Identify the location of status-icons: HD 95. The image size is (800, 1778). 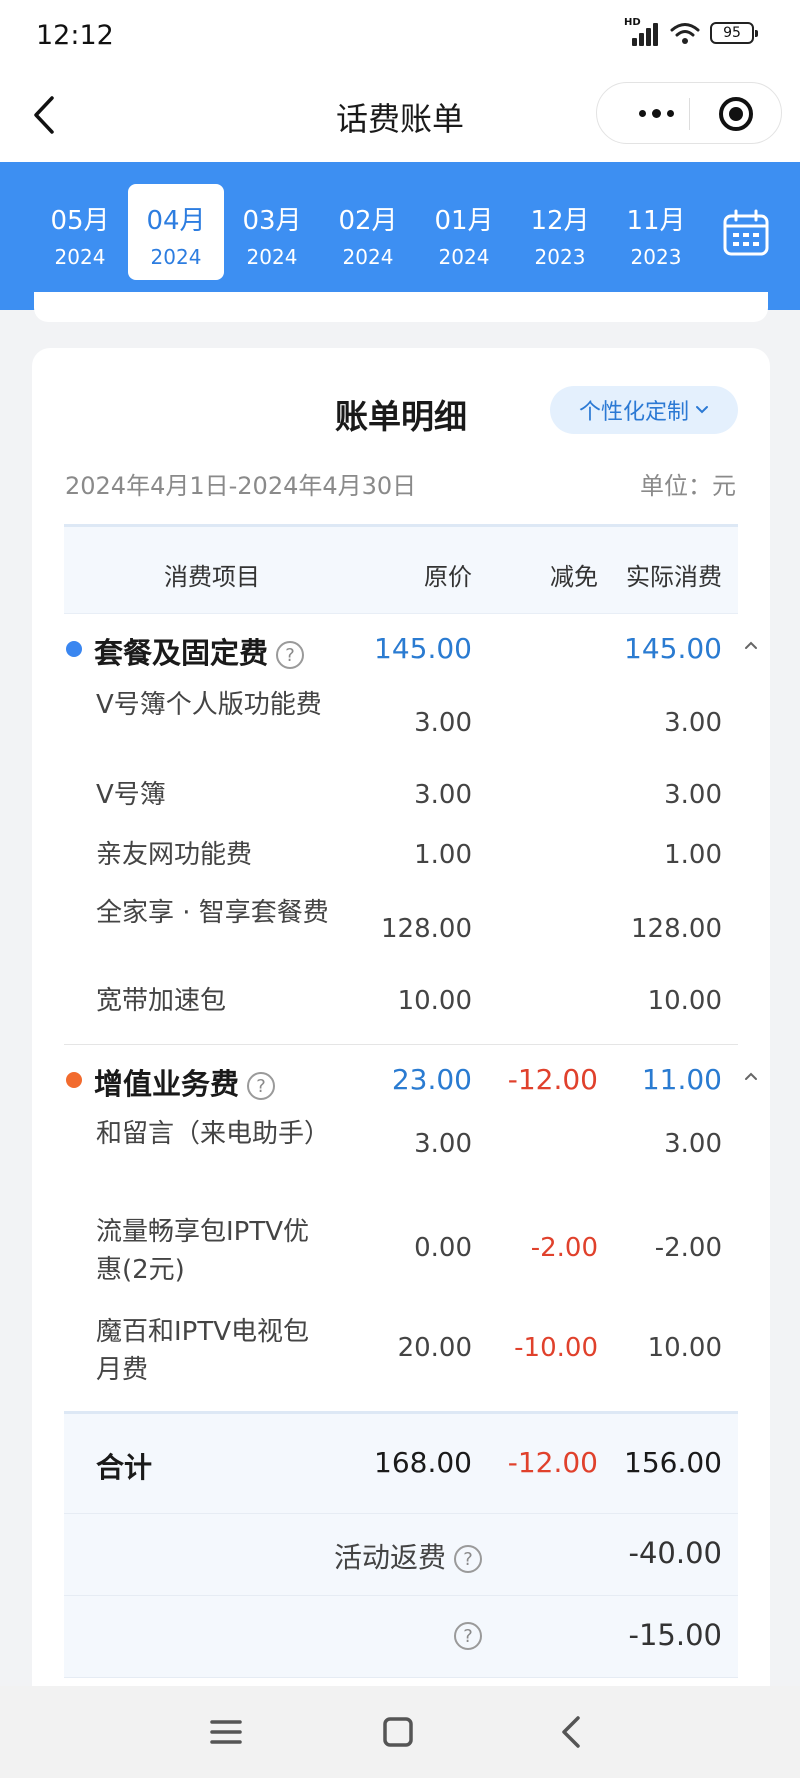
(691, 31).